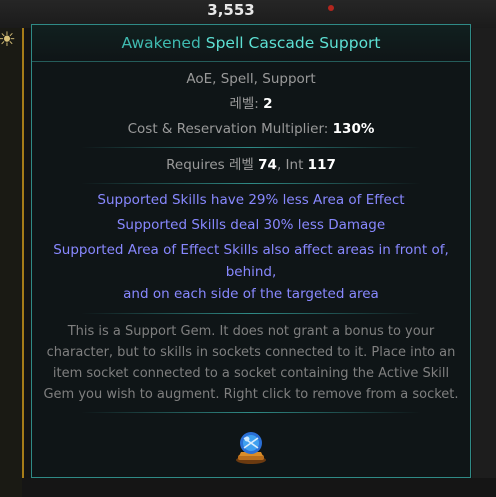 The height and width of the screenshot is (497, 496). Describe the element at coordinates (268, 104) in the screenshot. I see `level-value: 2` at that location.